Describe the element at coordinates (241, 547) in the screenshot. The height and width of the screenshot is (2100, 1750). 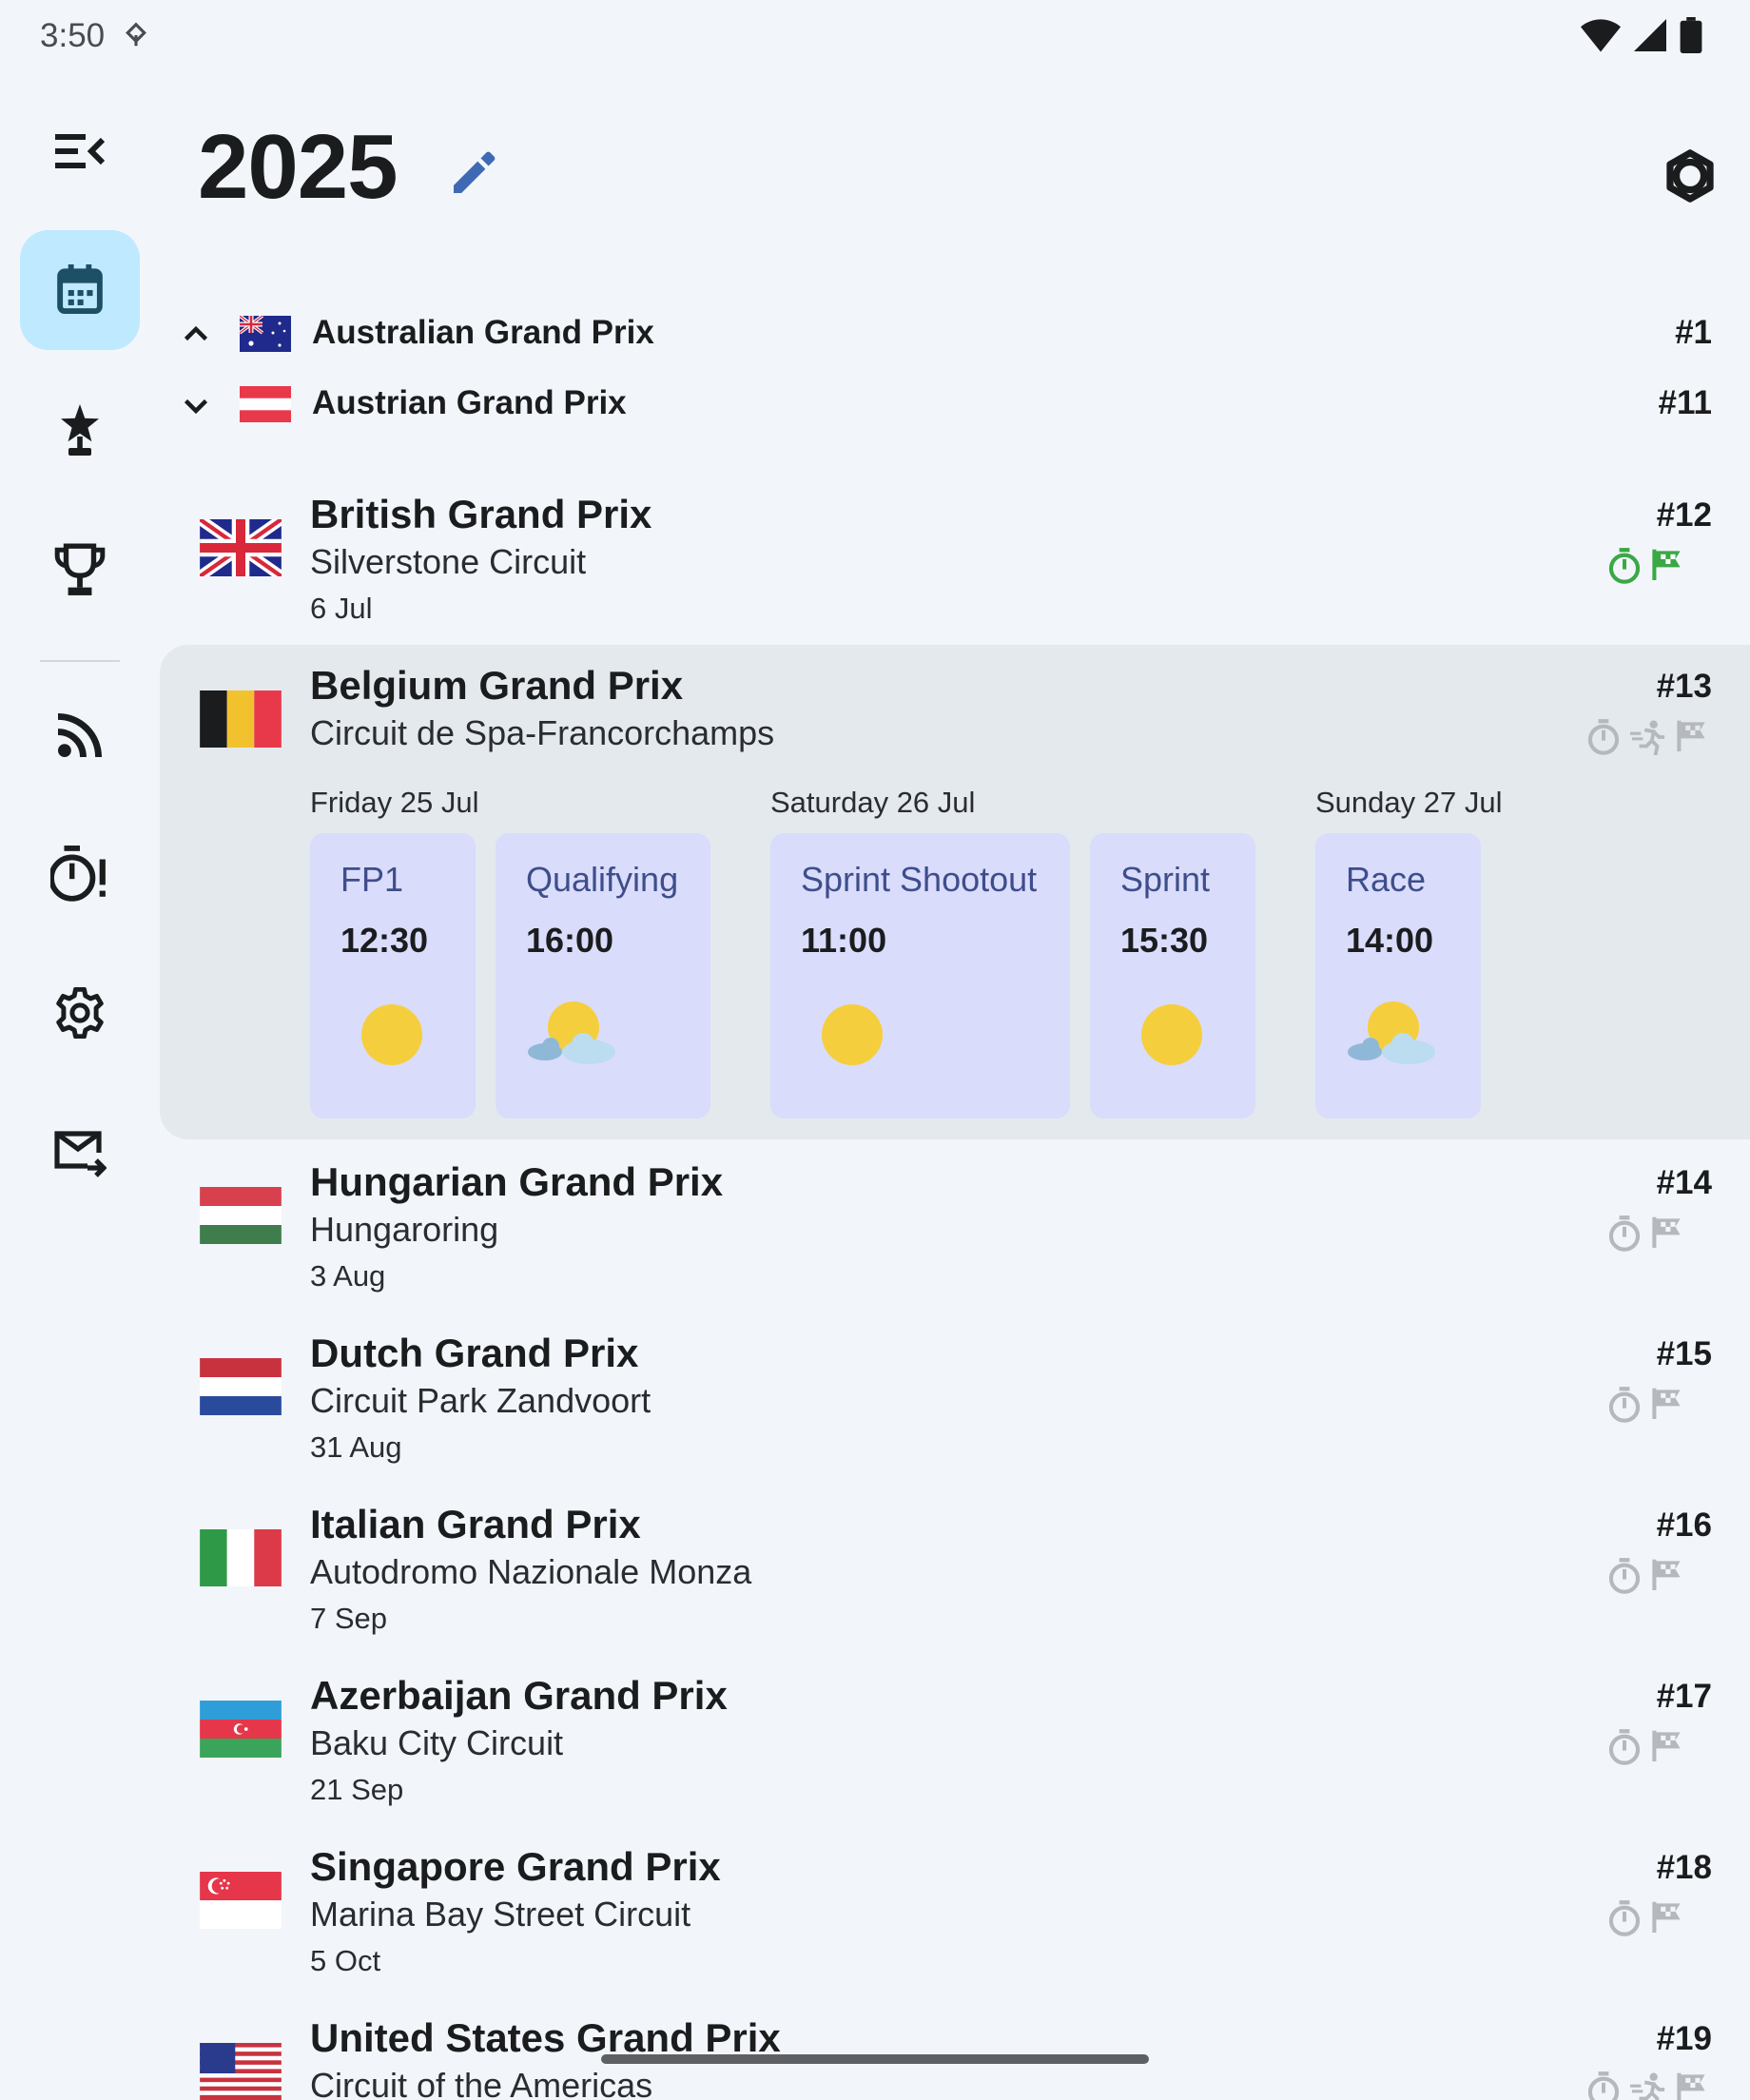
I see `flag-uk` at that location.